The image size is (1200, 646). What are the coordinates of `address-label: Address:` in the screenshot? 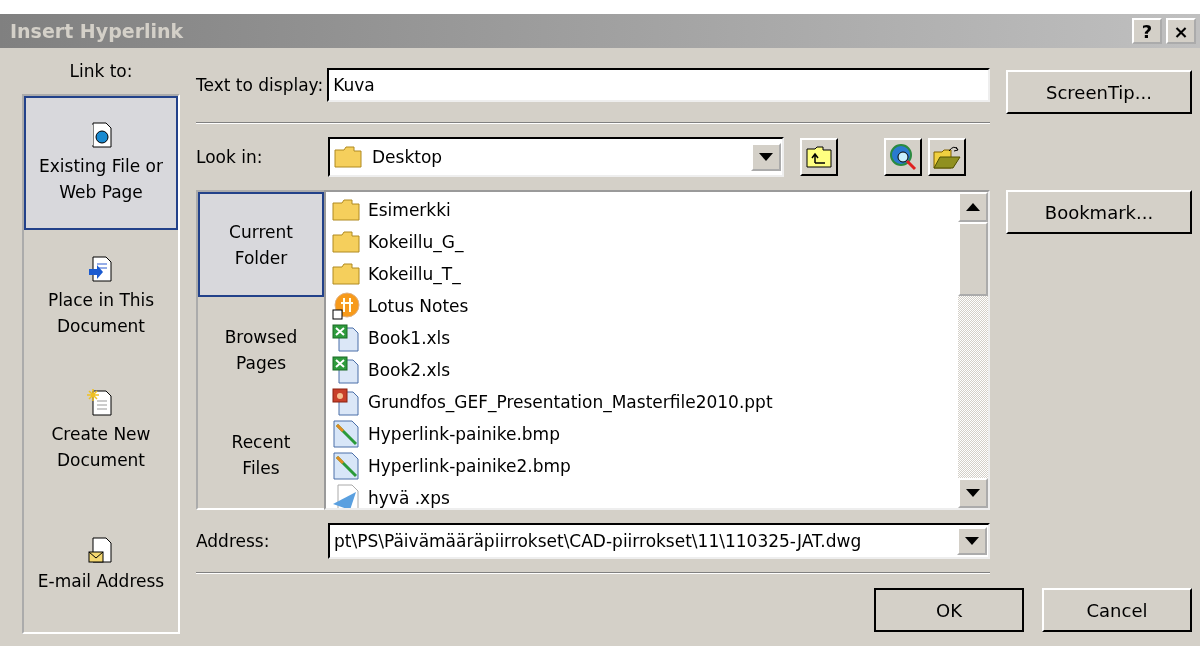 It's located at (233, 541).